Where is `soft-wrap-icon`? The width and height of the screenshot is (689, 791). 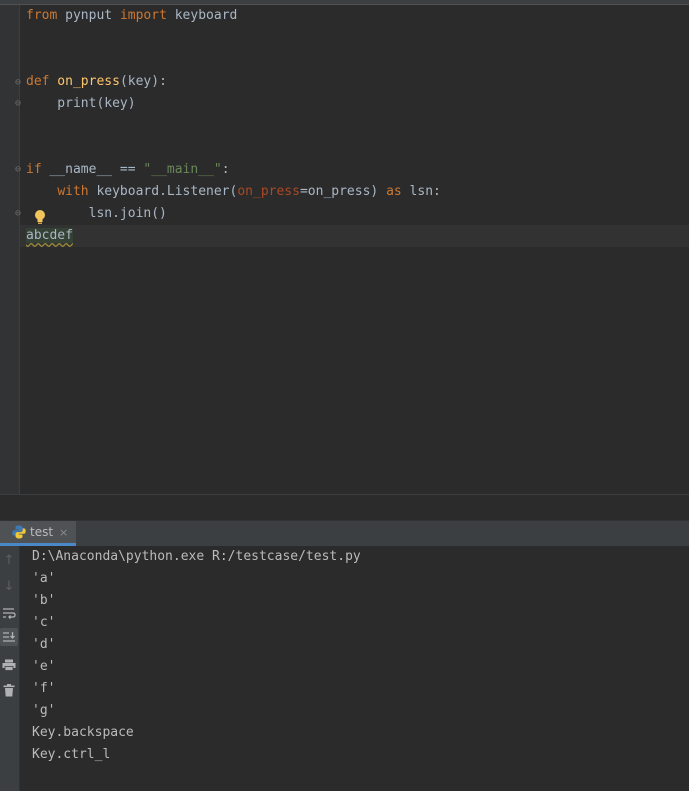 soft-wrap-icon is located at coordinates (9, 613).